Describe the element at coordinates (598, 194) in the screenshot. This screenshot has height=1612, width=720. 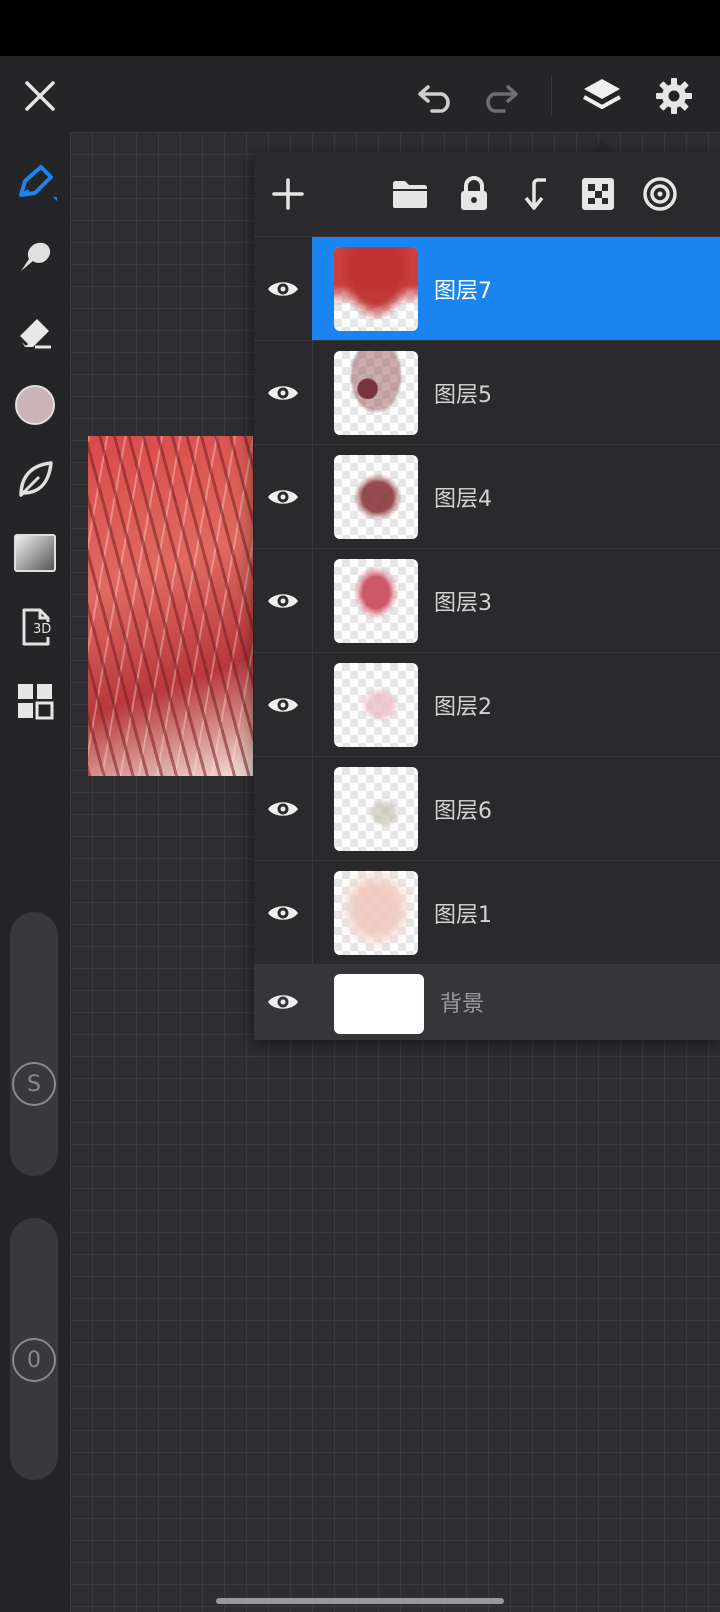
I see `transparency-icon` at that location.